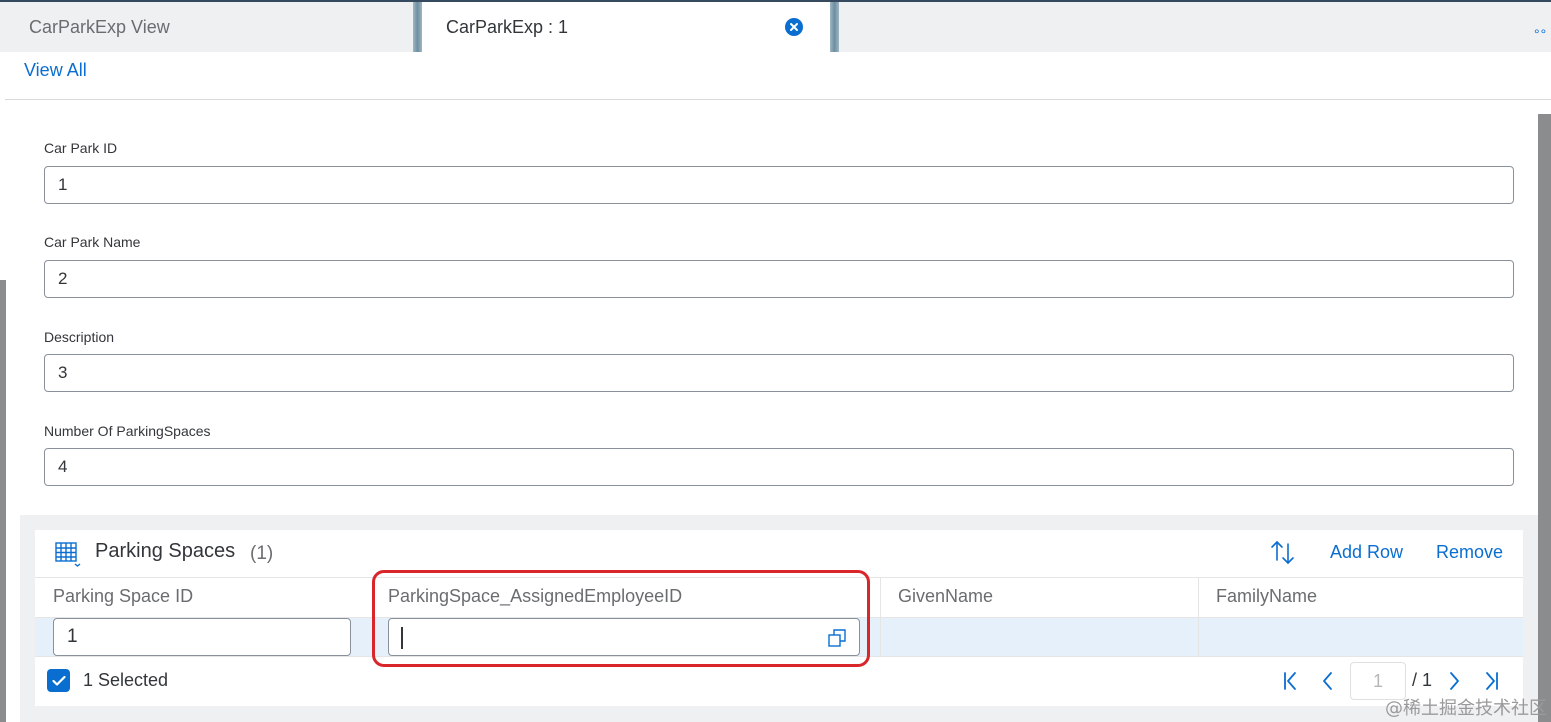  I want to click on number-of-parking-spaces-input: 4, so click(779, 467).